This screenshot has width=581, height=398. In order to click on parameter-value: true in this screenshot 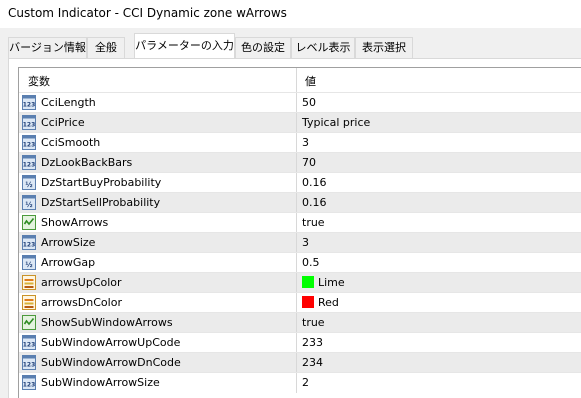, I will do `click(313, 322)`.